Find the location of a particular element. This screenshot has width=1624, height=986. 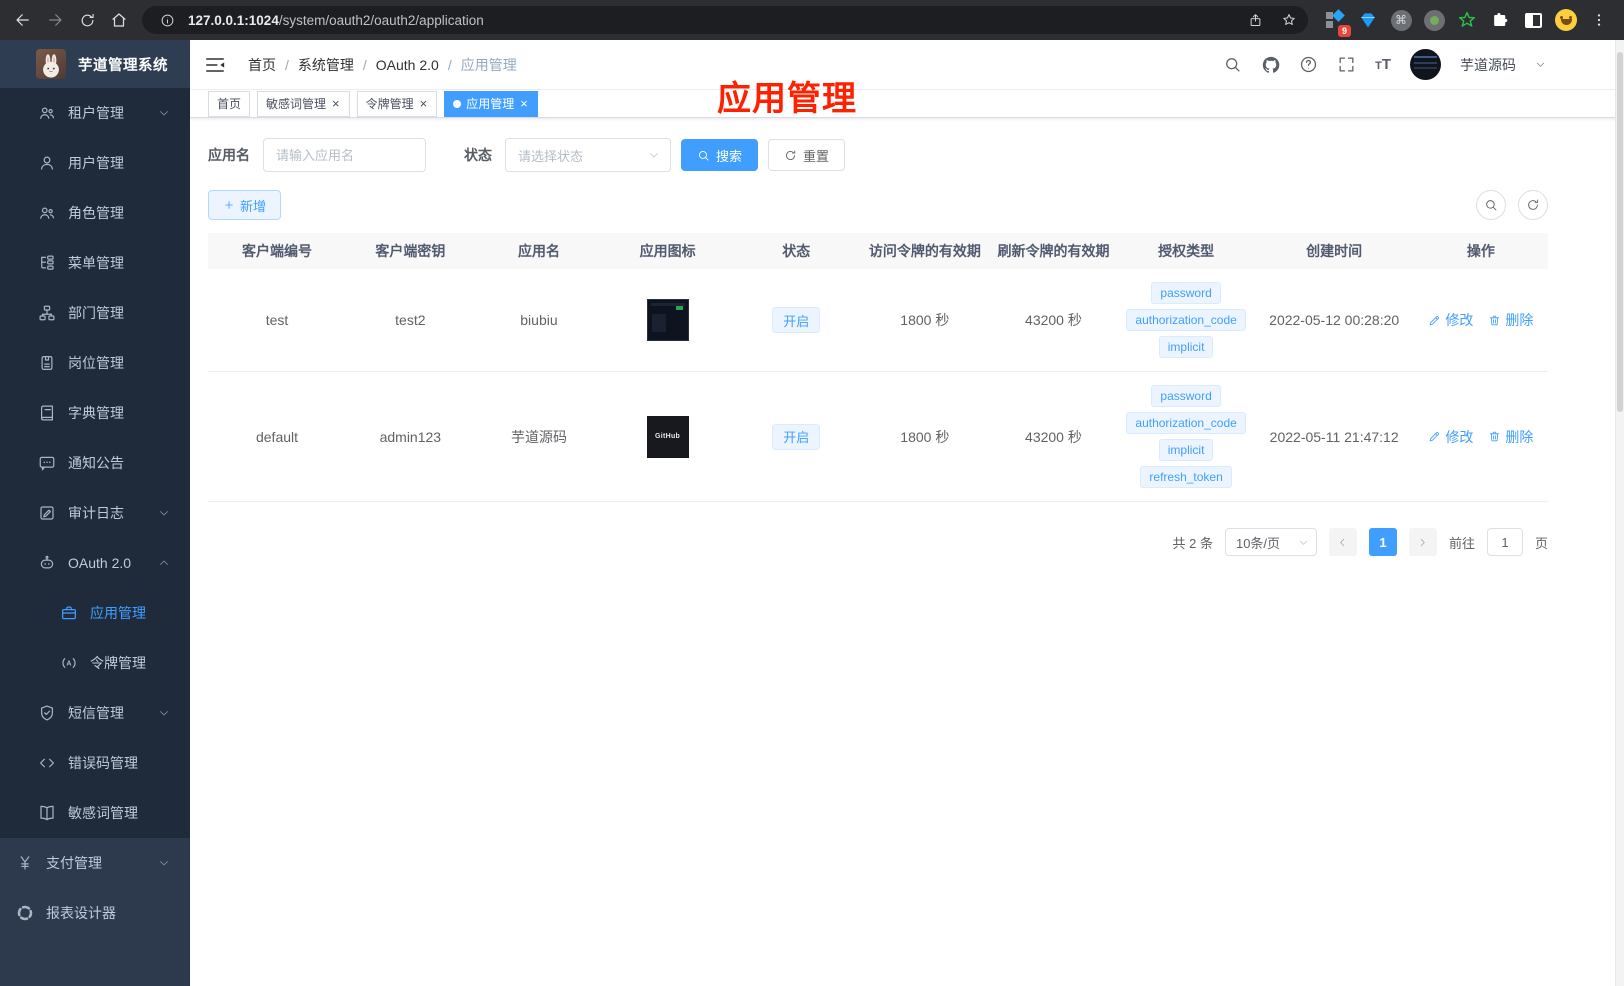

tab-首页: 首页 is located at coordinates (229, 103).